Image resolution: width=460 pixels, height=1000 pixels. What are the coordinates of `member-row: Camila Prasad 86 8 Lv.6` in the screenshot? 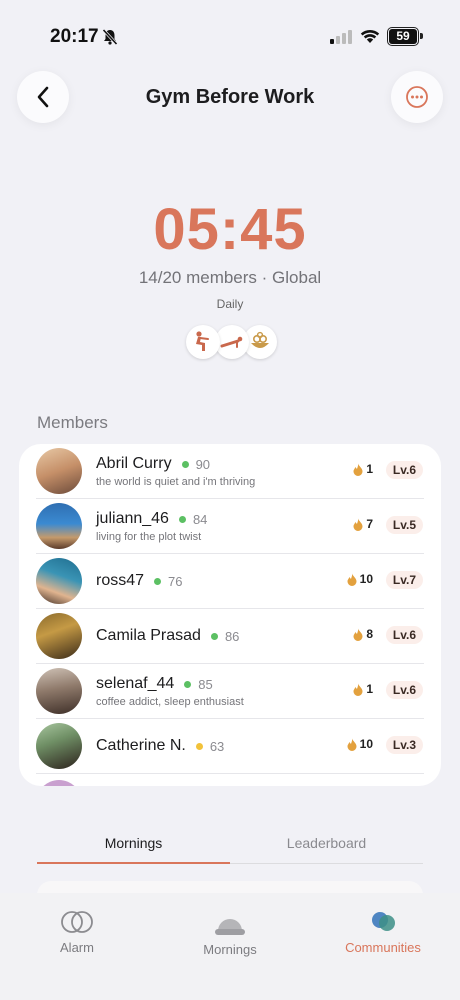 It's located at (230, 636).